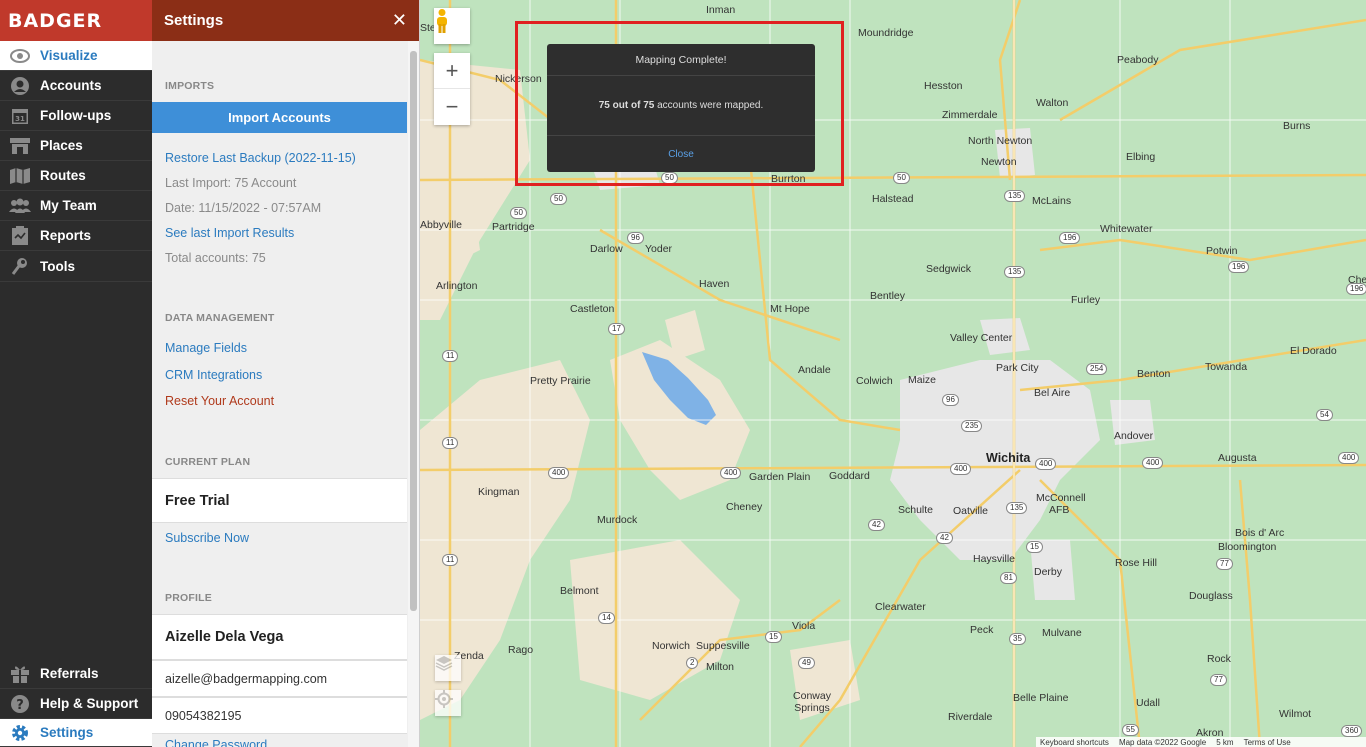 Image resolution: width=1366 pixels, height=747 pixels. What do you see at coordinates (1052, 393) in the screenshot?
I see `place-label: Bel Aire` at bounding box center [1052, 393].